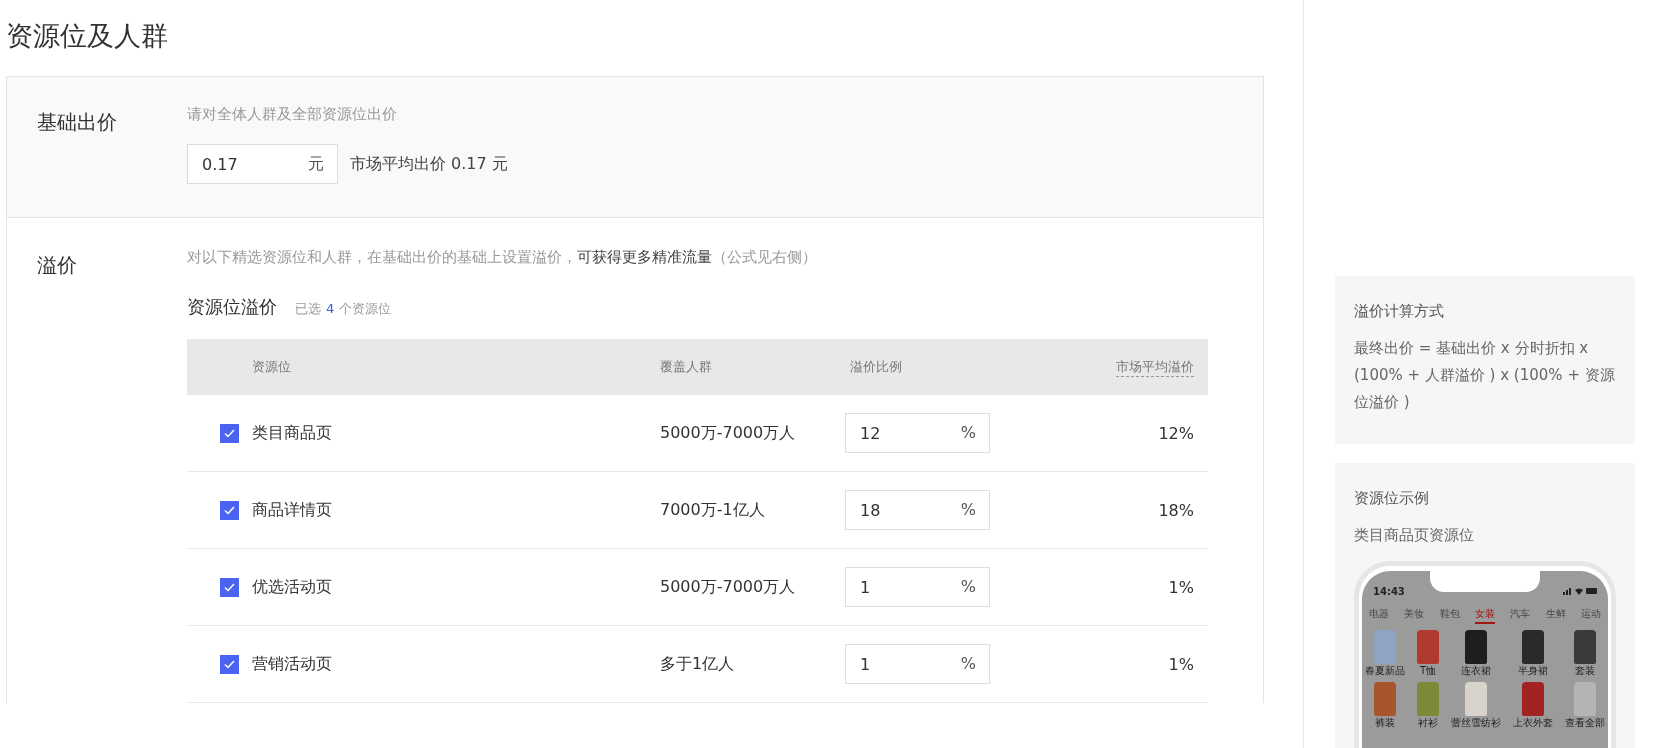  Describe the element at coordinates (1389, 591) in the screenshot. I see `status-time: 14:43` at that location.